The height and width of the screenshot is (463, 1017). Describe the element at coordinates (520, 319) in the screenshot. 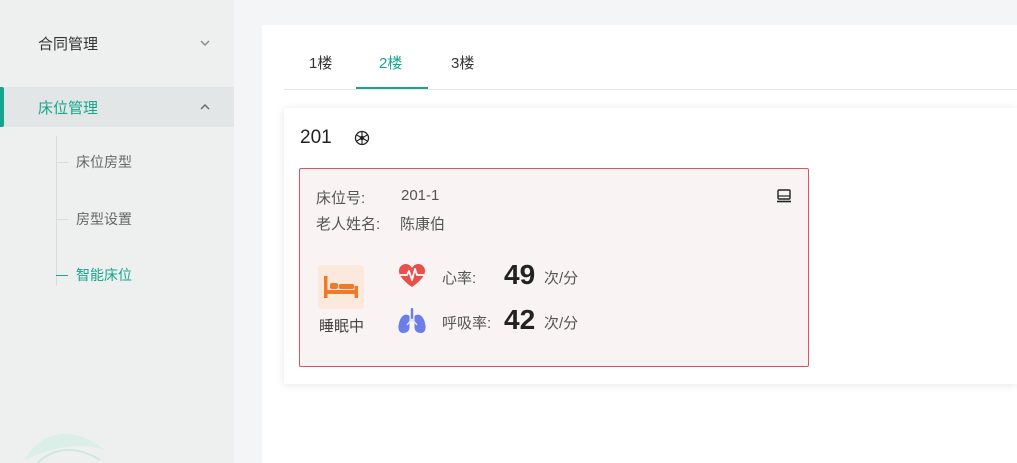

I see `respiration-rate-value: 42` at that location.